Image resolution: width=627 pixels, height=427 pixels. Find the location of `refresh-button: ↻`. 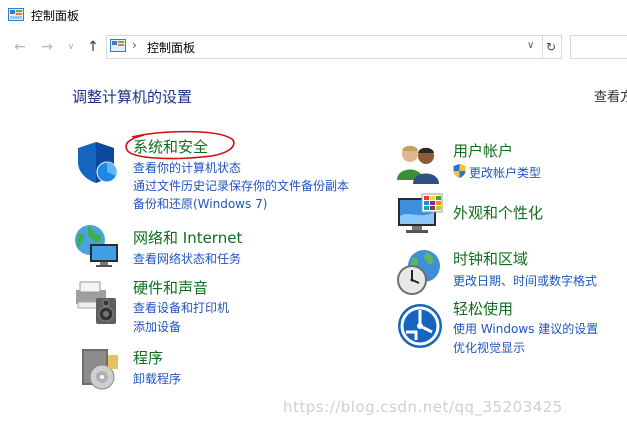

refresh-button: ↻ is located at coordinates (551, 47).